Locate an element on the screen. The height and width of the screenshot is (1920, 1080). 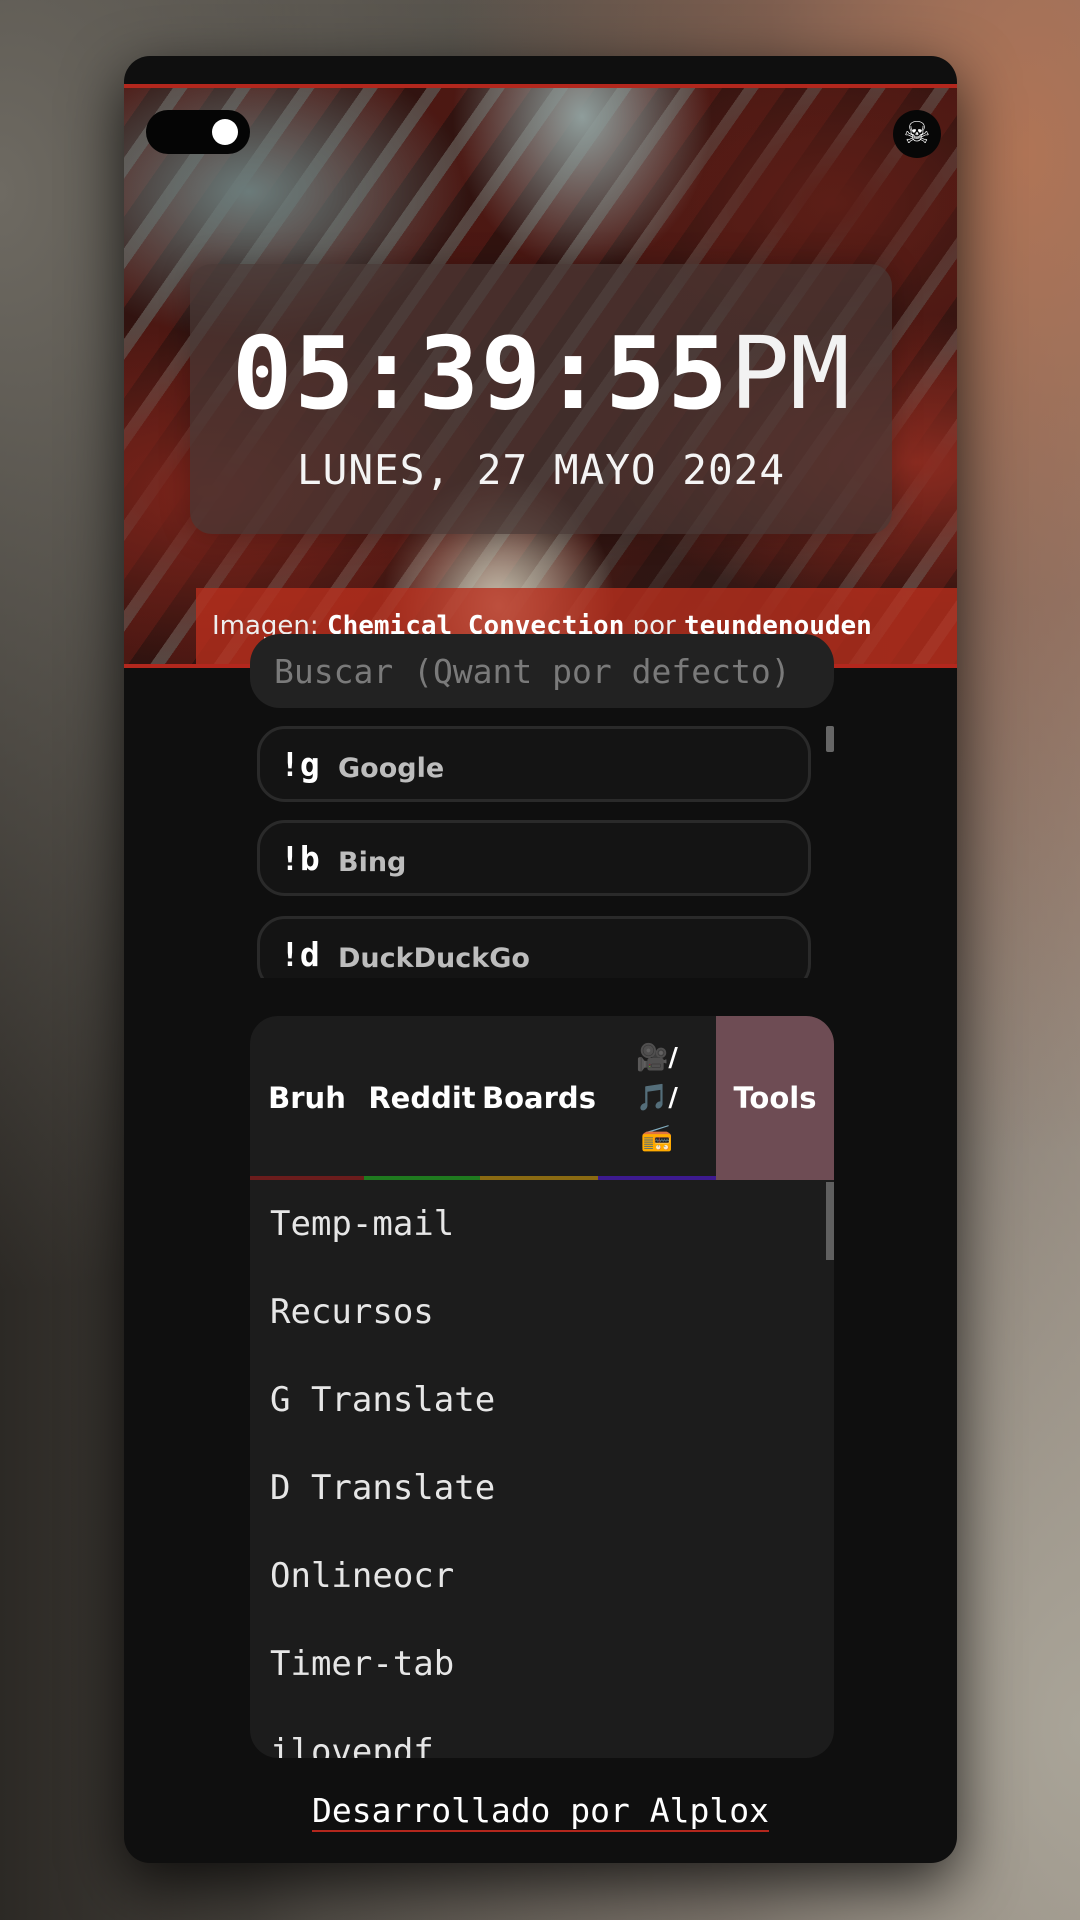
bang-list-scrollbar is located at coordinates (830, 739).